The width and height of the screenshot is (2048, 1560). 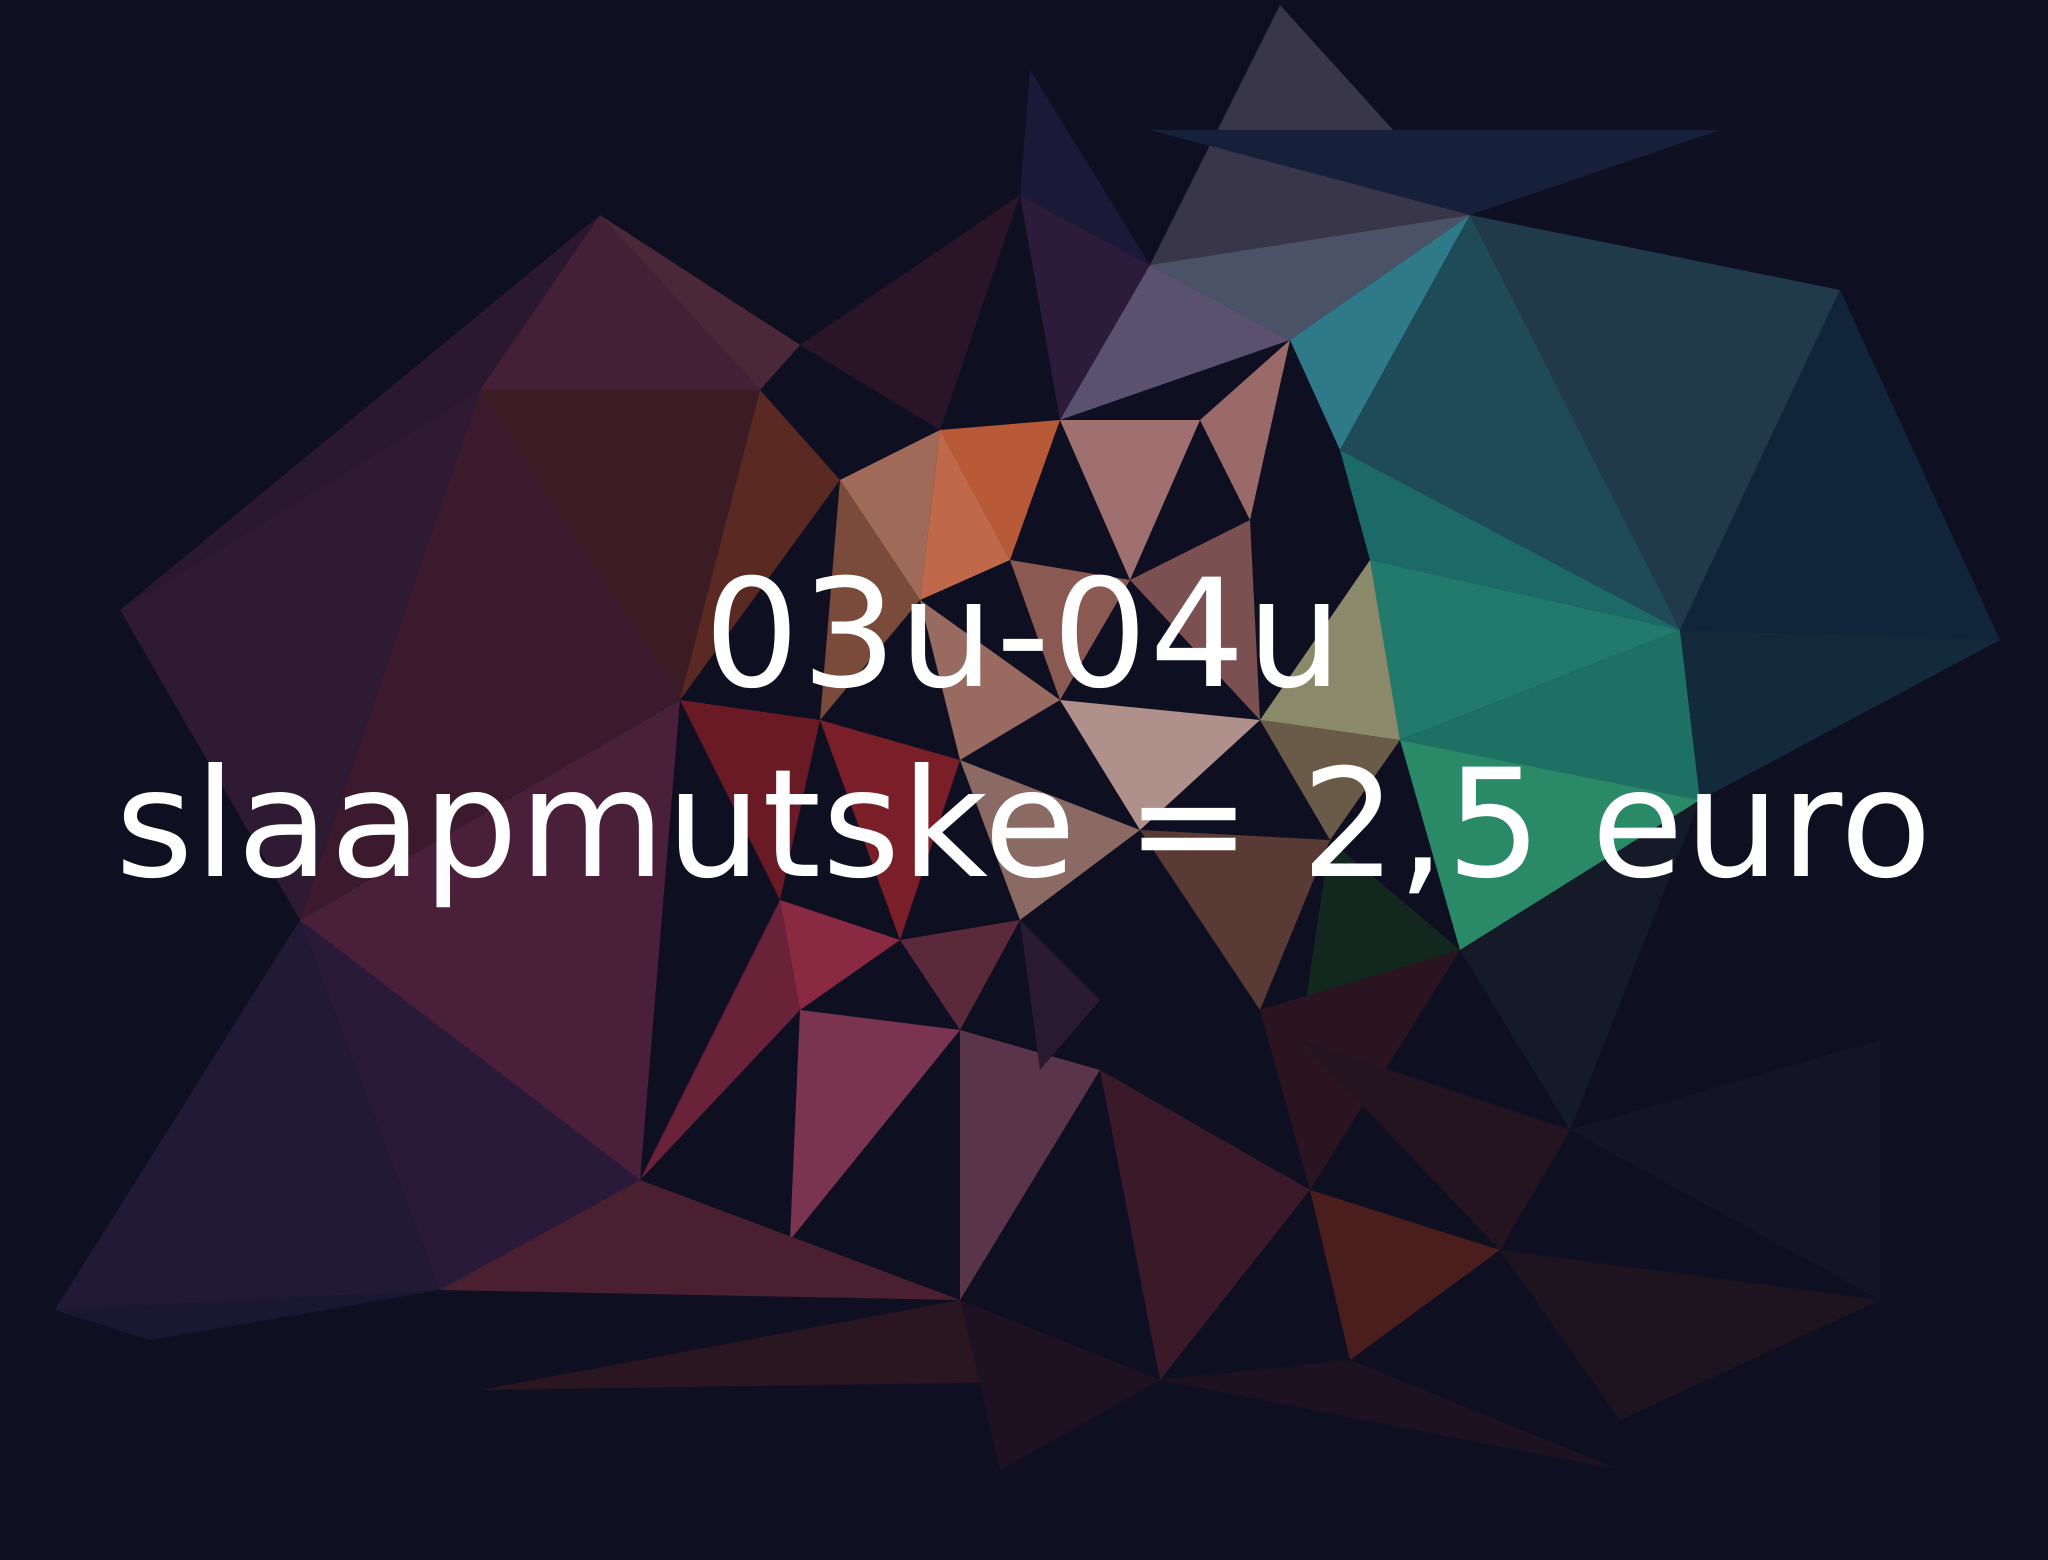 What do you see at coordinates (1024, 825) in the screenshot?
I see `price-line: slaapmutske = 2,5 euro` at bounding box center [1024, 825].